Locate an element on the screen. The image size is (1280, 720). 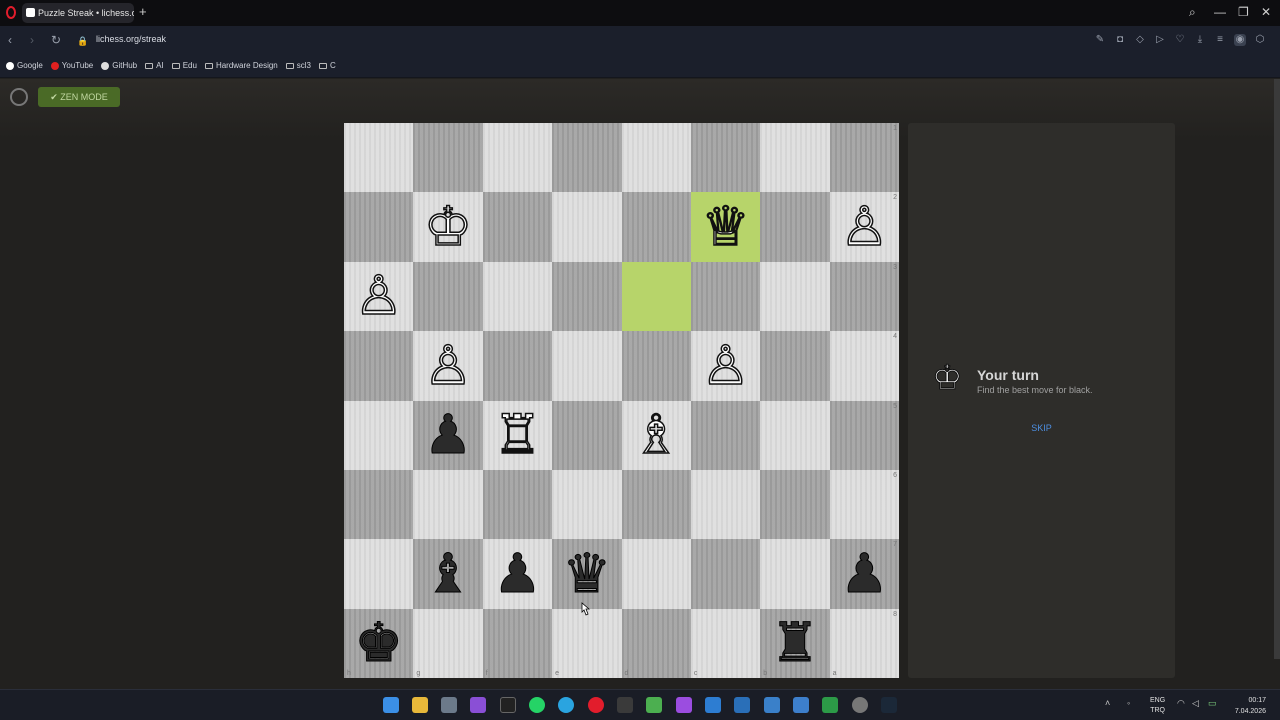
square-a4: 4 is located at coordinates (864, 366).